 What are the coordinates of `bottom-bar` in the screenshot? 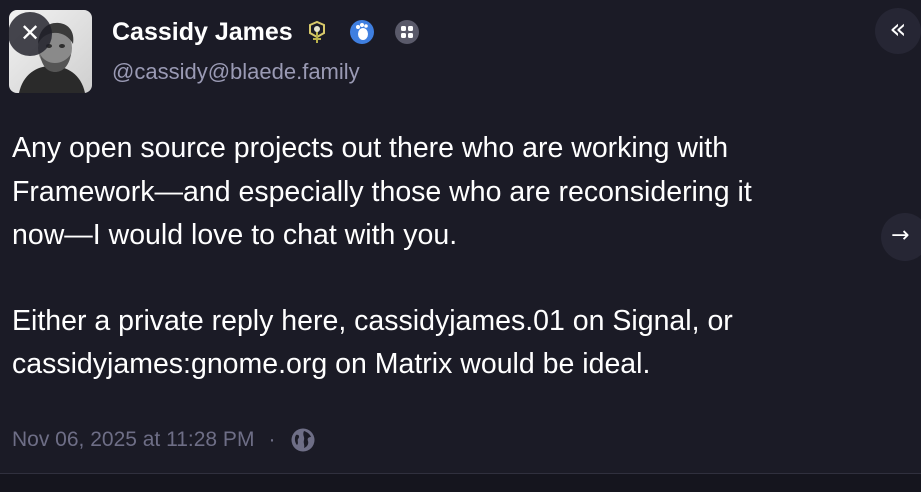 It's located at (460, 483).